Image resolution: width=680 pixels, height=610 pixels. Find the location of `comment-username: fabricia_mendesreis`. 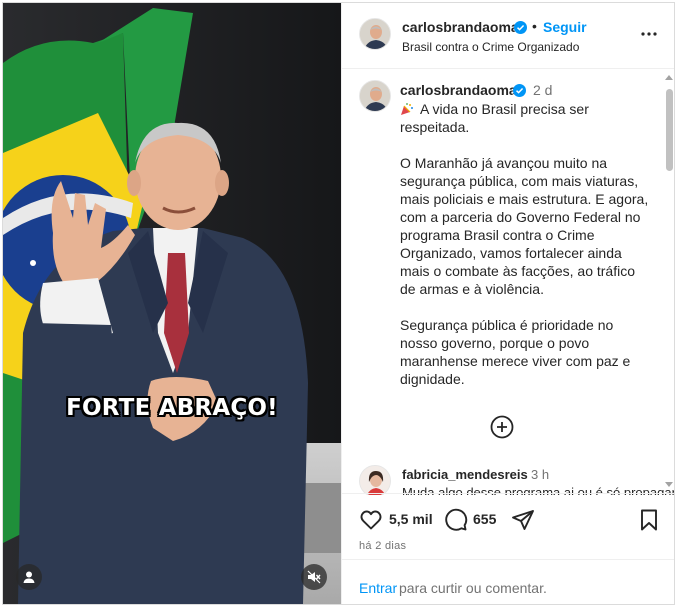

comment-username: fabricia_mendesreis is located at coordinates (465, 474).